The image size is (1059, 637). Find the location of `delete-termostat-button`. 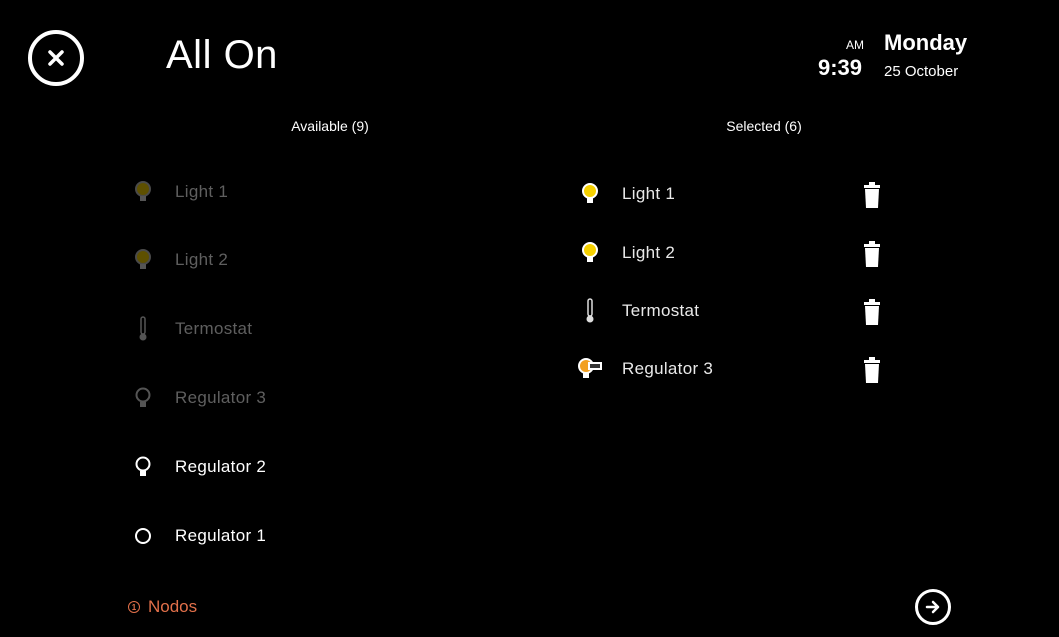

delete-termostat-button is located at coordinates (872, 312).